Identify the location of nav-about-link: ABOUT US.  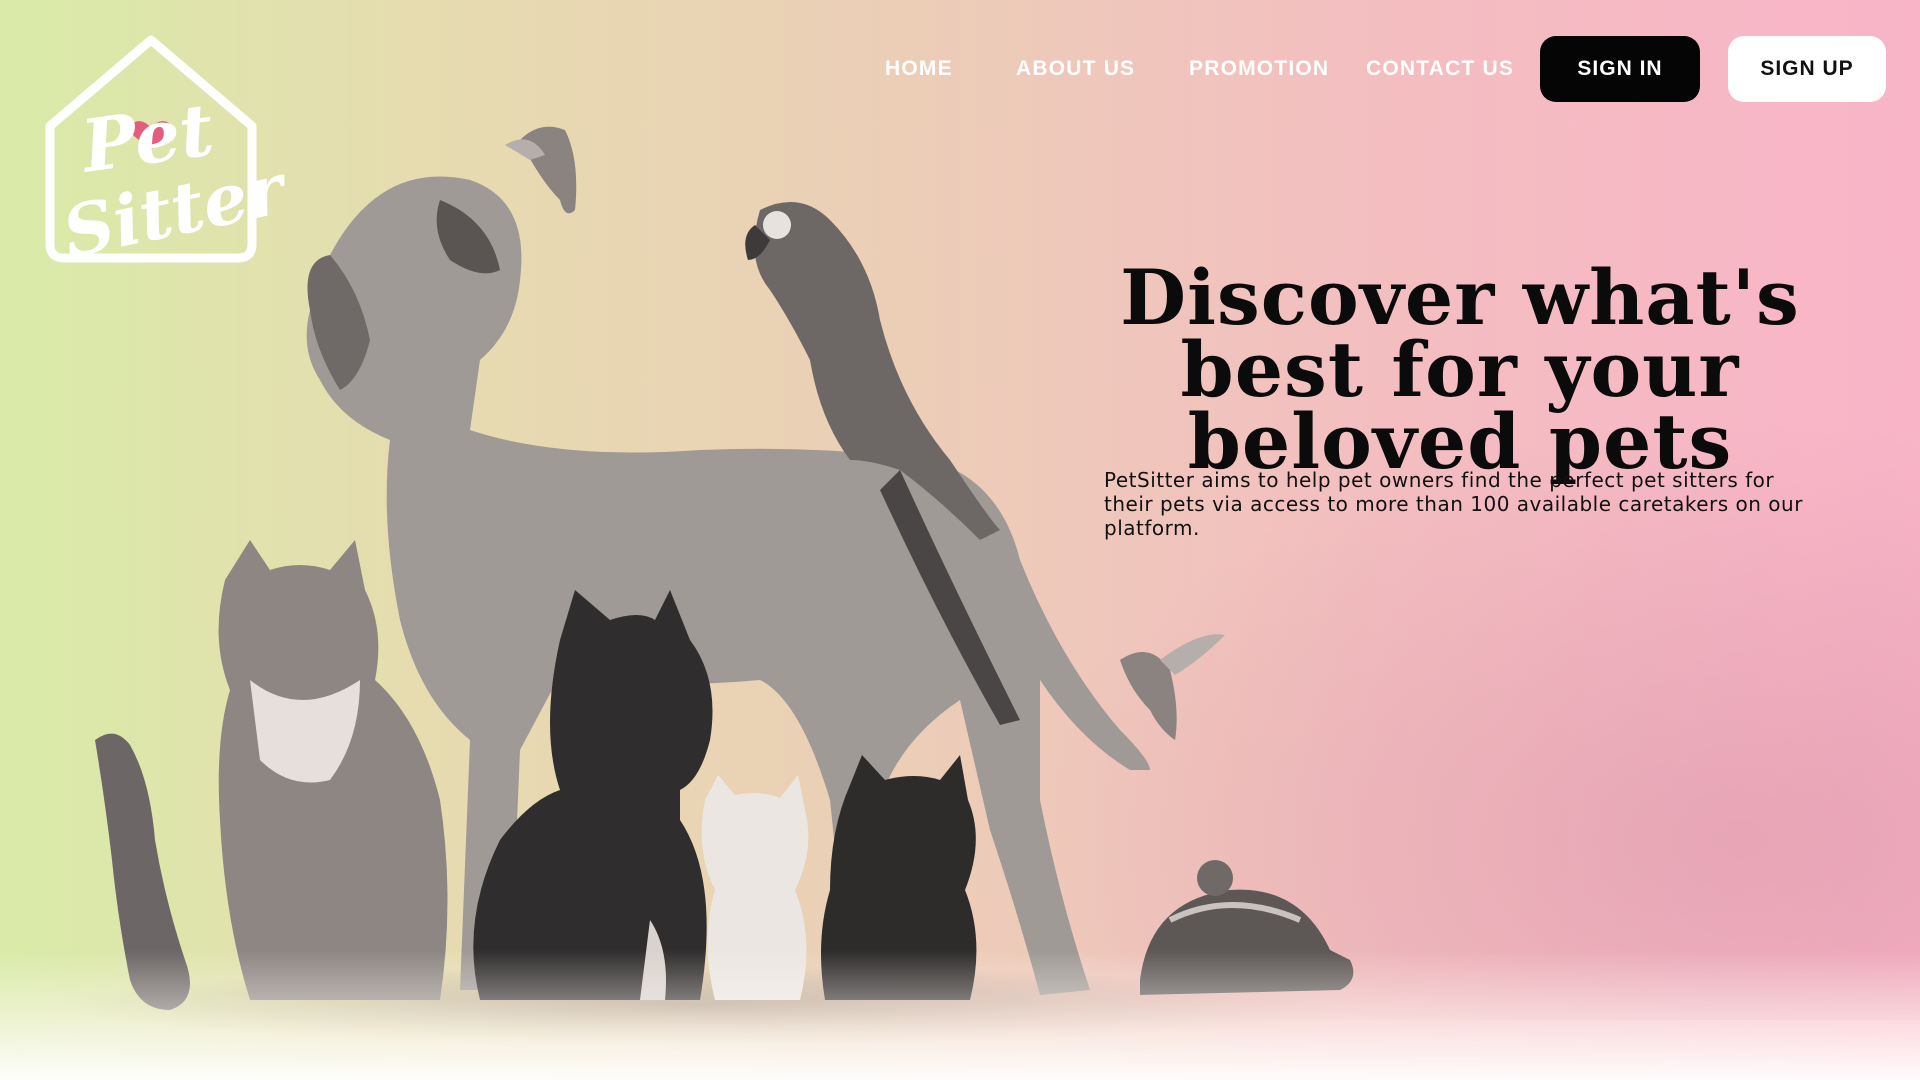
(1075, 69).